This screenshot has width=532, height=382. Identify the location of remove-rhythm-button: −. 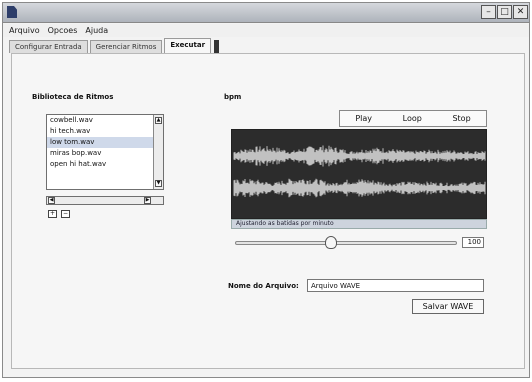
(65, 214).